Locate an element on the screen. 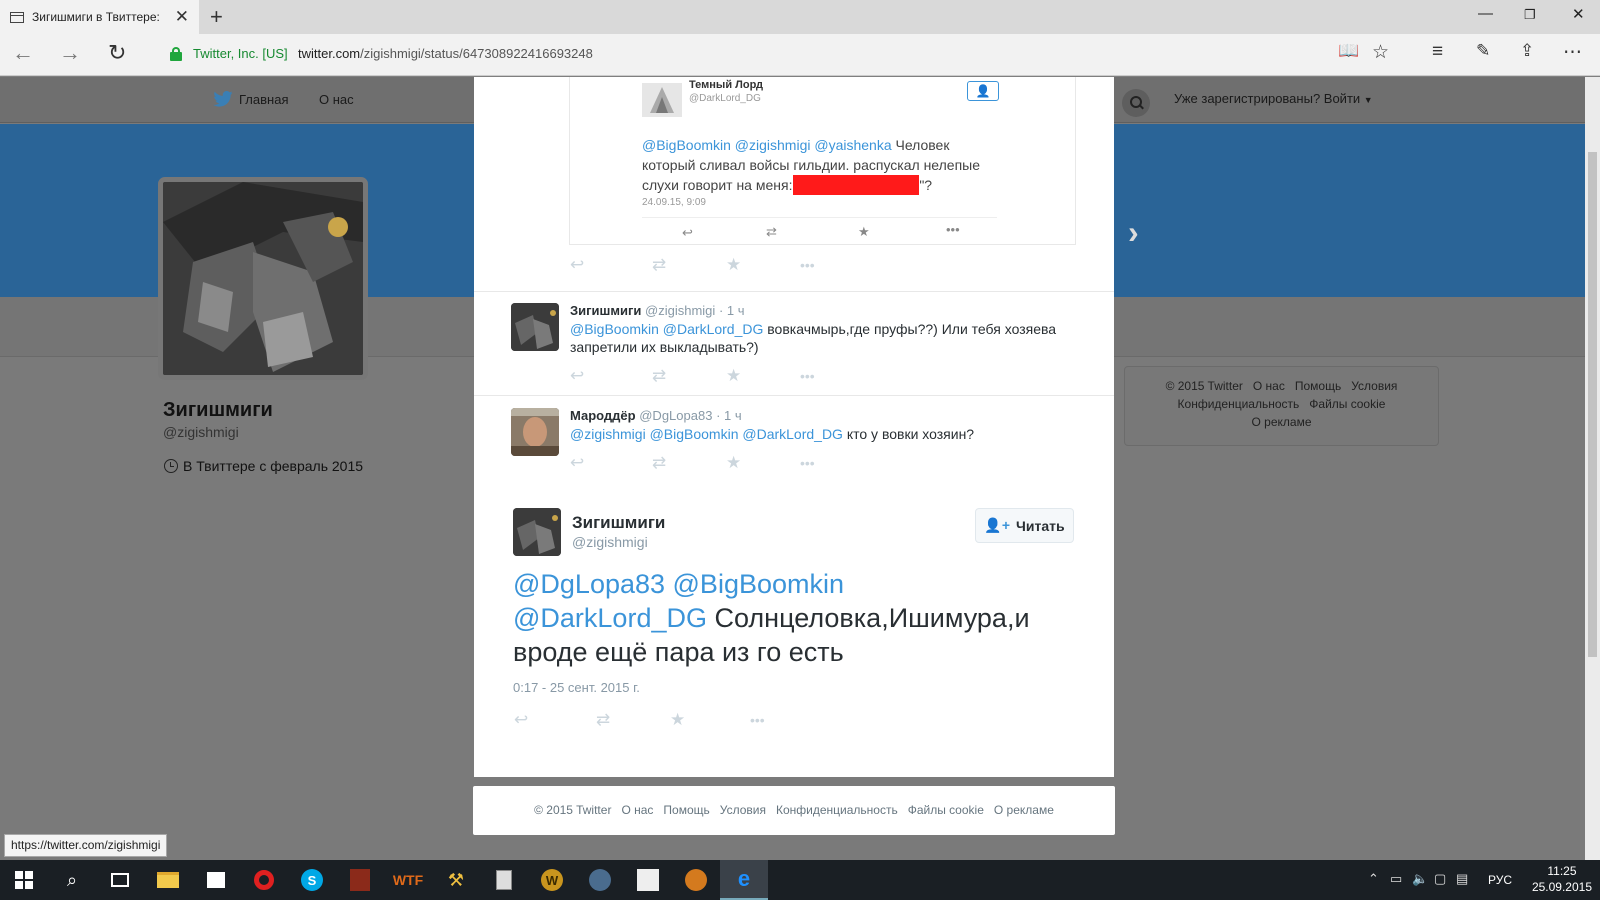 The height and width of the screenshot is (900, 1600). new-tab-icon: + is located at coordinates (216, 17).